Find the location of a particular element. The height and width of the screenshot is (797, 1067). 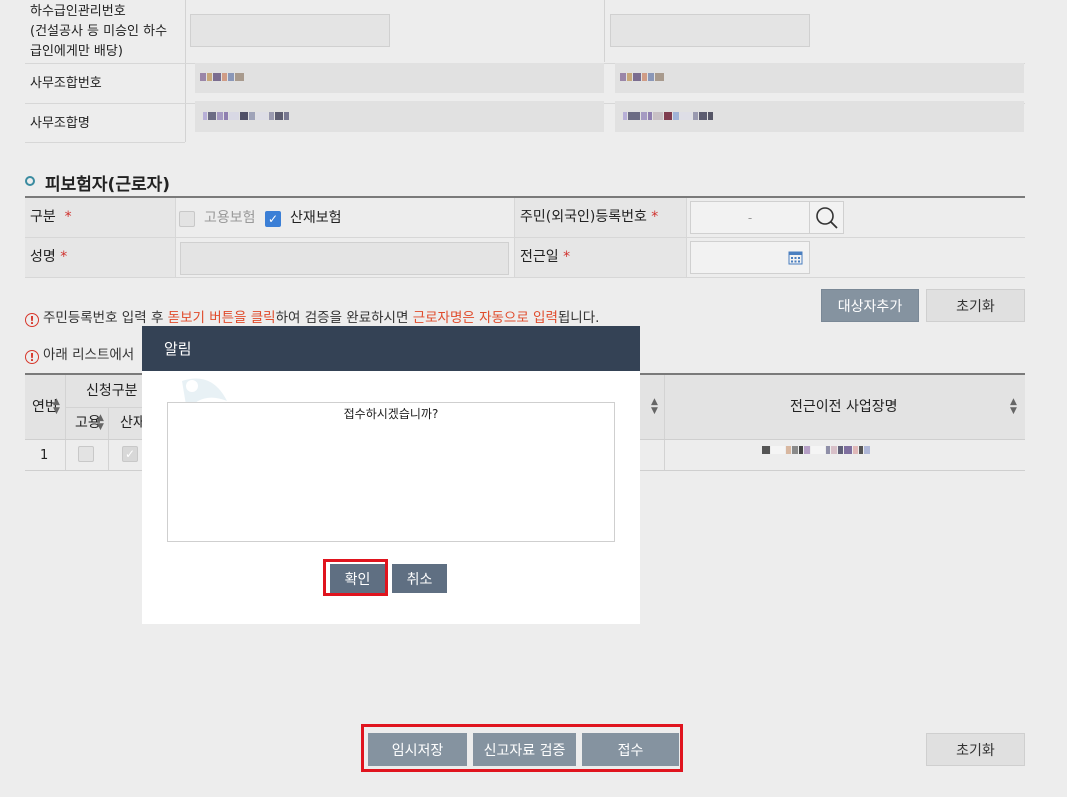

notice-list: ! 아래 리스트에서 is located at coordinates (79, 353).